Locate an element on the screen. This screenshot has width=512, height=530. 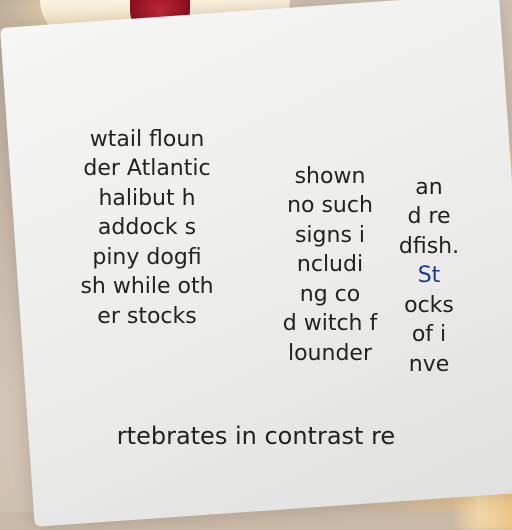
text-column-3: an d re dfish. St ocks of i nve is located at coordinates (429, 276).